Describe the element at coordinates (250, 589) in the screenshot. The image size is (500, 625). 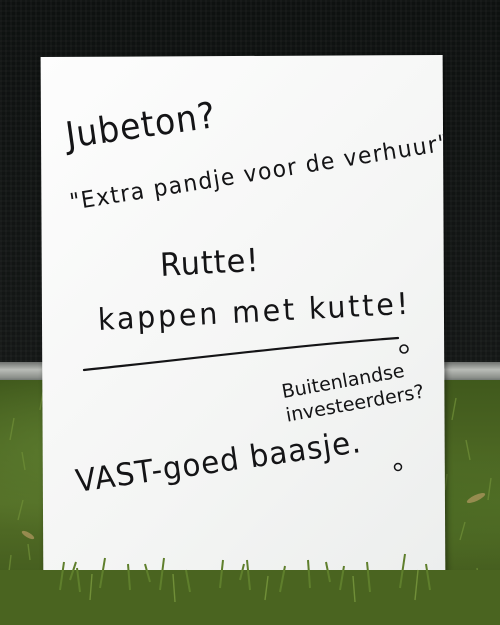
I see `foreground-grass` at that location.